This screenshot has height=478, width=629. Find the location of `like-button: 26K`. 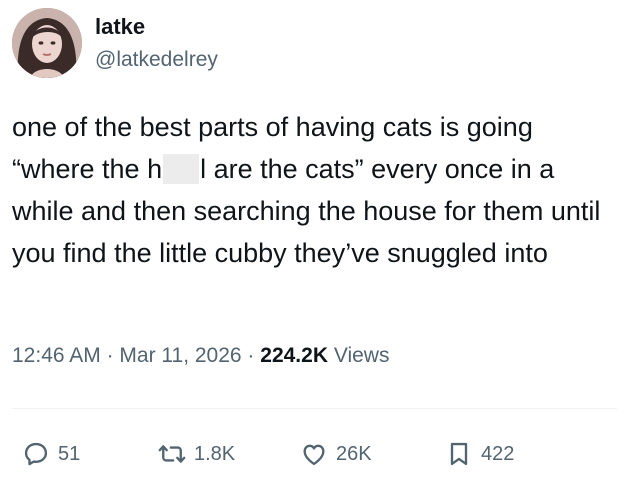

like-button: 26K is located at coordinates (336, 454).